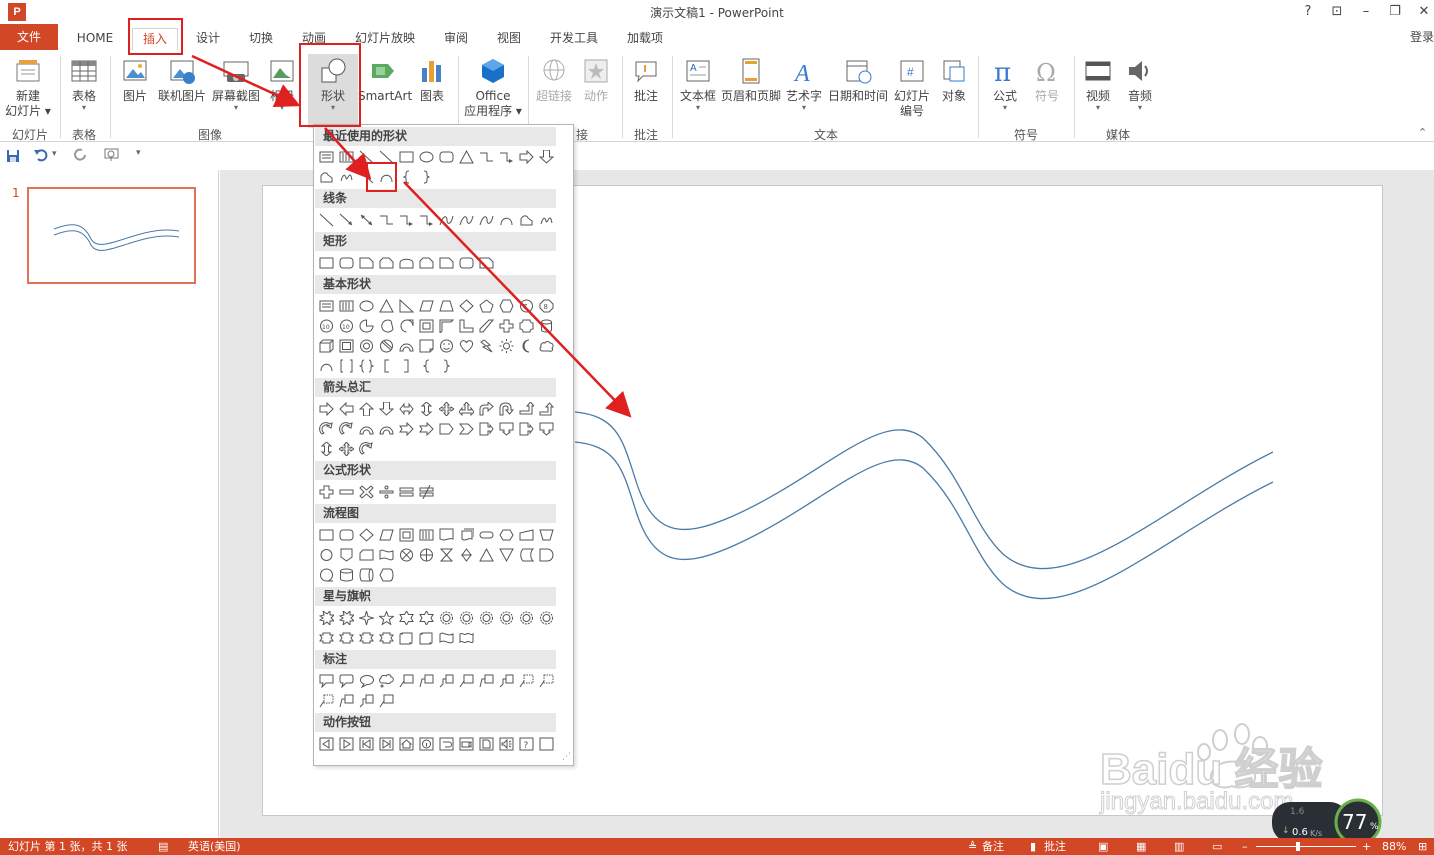 The width and height of the screenshot is (1434, 855). I want to click on fit-to-window-icon: ⊞, so click(1422, 846).